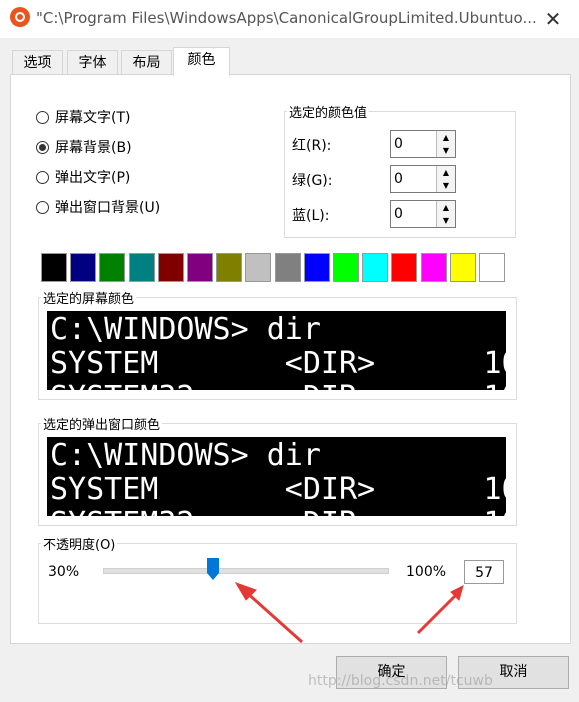 This screenshot has height=702, width=579. Describe the element at coordinates (89, 299) in the screenshot. I see `screen-color-legend: 选定的屏幕颜色` at that location.